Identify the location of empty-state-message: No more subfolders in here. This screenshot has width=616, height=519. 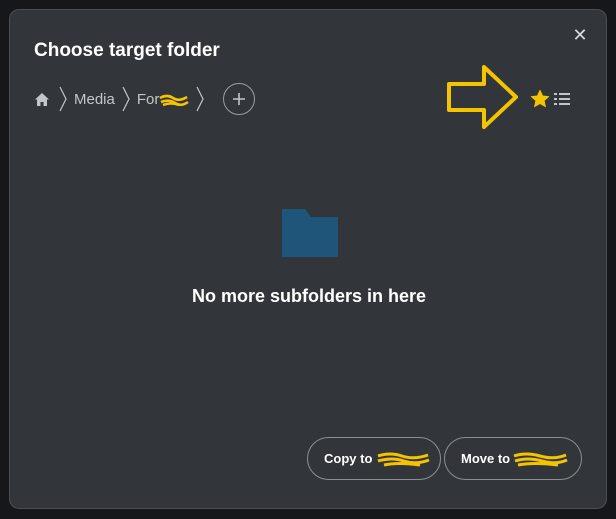
(309, 296).